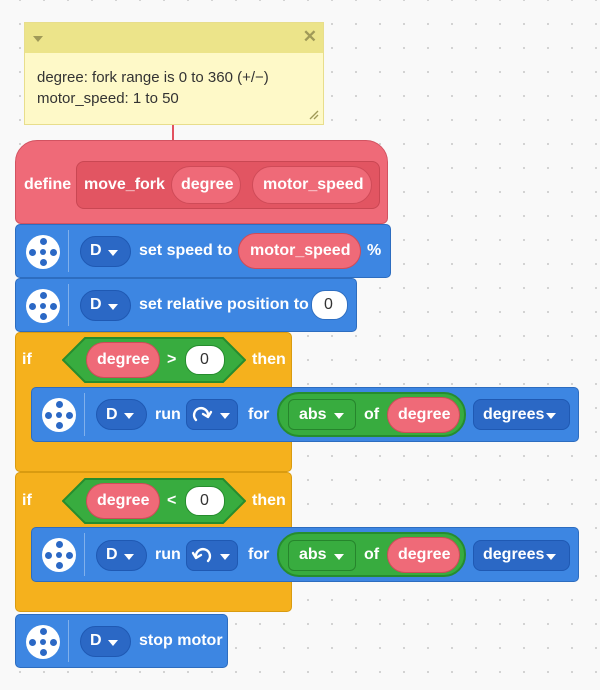 The height and width of the screenshot is (690, 600). What do you see at coordinates (186, 250) in the screenshot?
I see `set-speed-text: set speed to` at bounding box center [186, 250].